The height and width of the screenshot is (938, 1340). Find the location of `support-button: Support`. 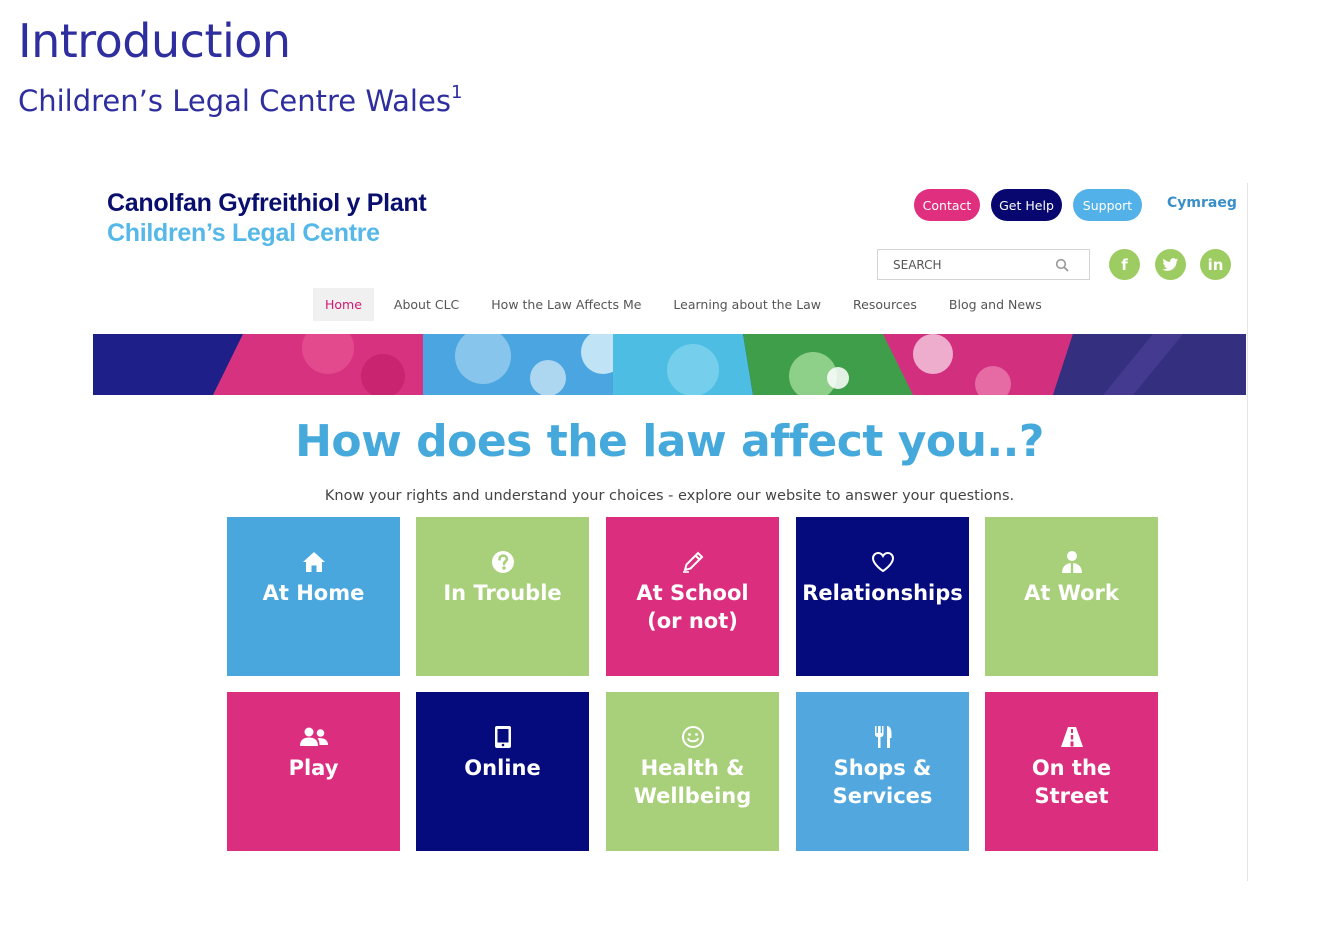

support-button: Support is located at coordinates (1107, 205).